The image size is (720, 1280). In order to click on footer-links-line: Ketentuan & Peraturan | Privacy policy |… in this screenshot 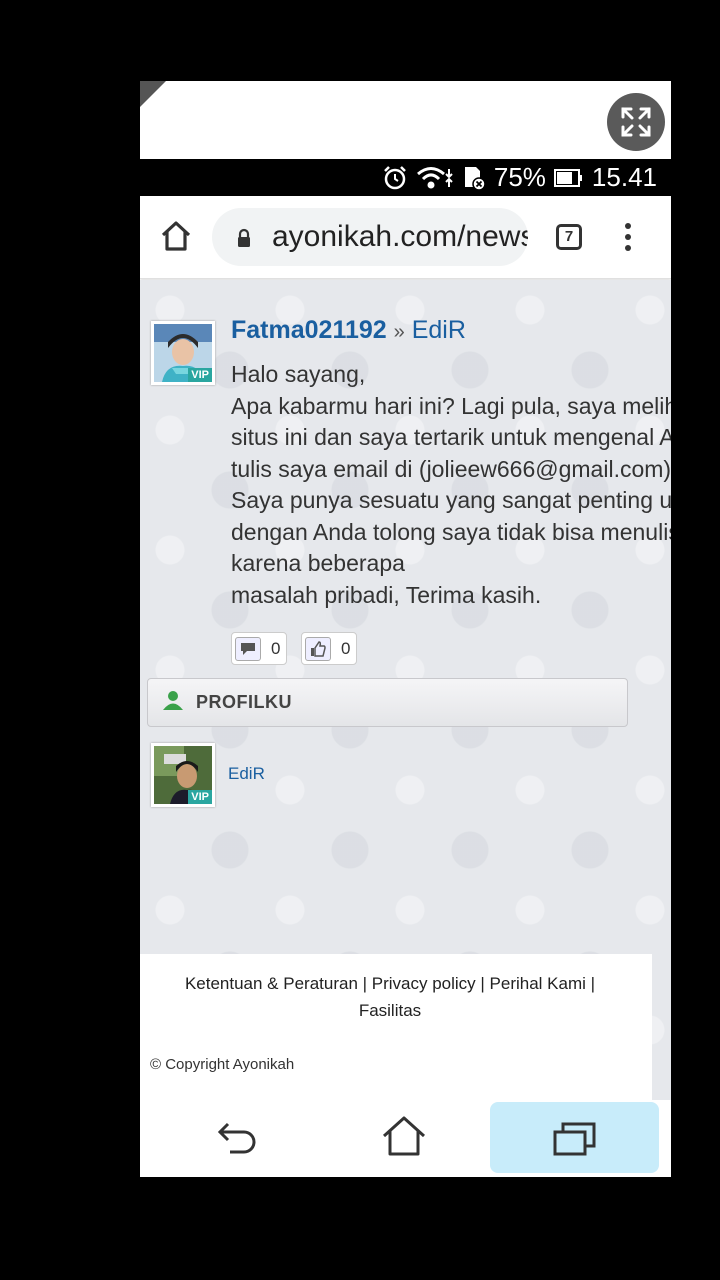, I will do `click(390, 983)`.